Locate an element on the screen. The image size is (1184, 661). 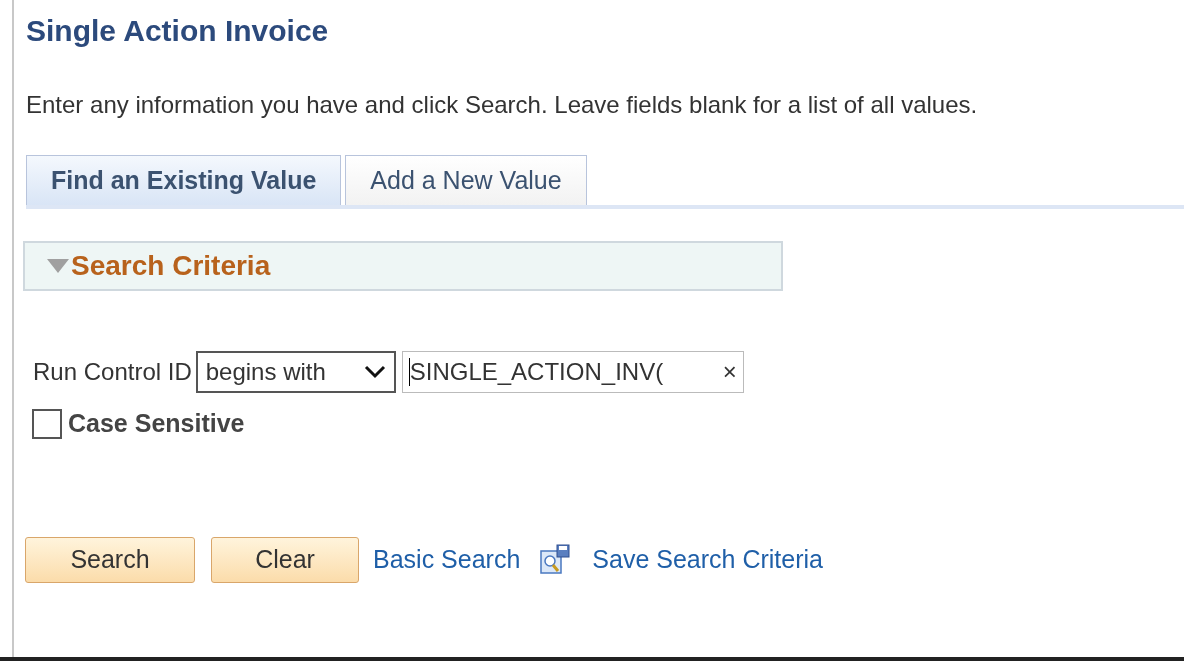
instructions-text: Enter any information you have and click Search. Leave fields blank for a list of all values. is located at coordinates (502, 105).